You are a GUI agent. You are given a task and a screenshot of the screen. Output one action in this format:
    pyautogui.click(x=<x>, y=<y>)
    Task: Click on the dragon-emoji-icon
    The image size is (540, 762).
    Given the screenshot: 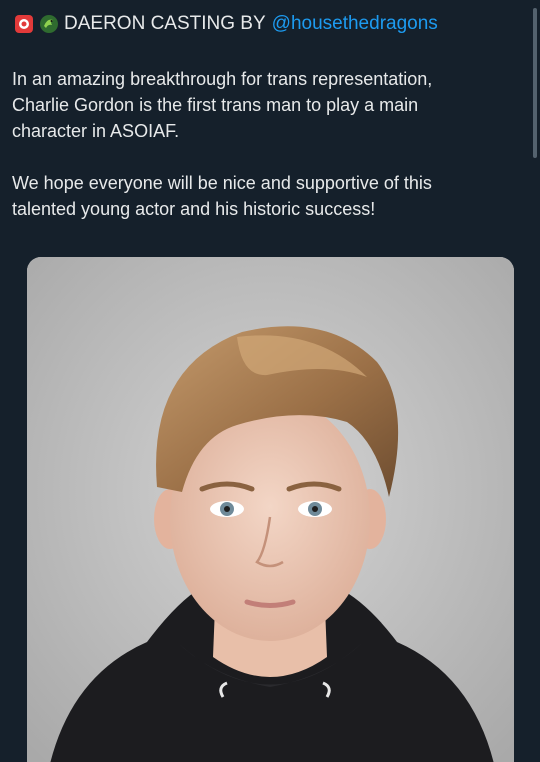 What is the action you would take?
    pyautogui.click(x=49, y=24)
    